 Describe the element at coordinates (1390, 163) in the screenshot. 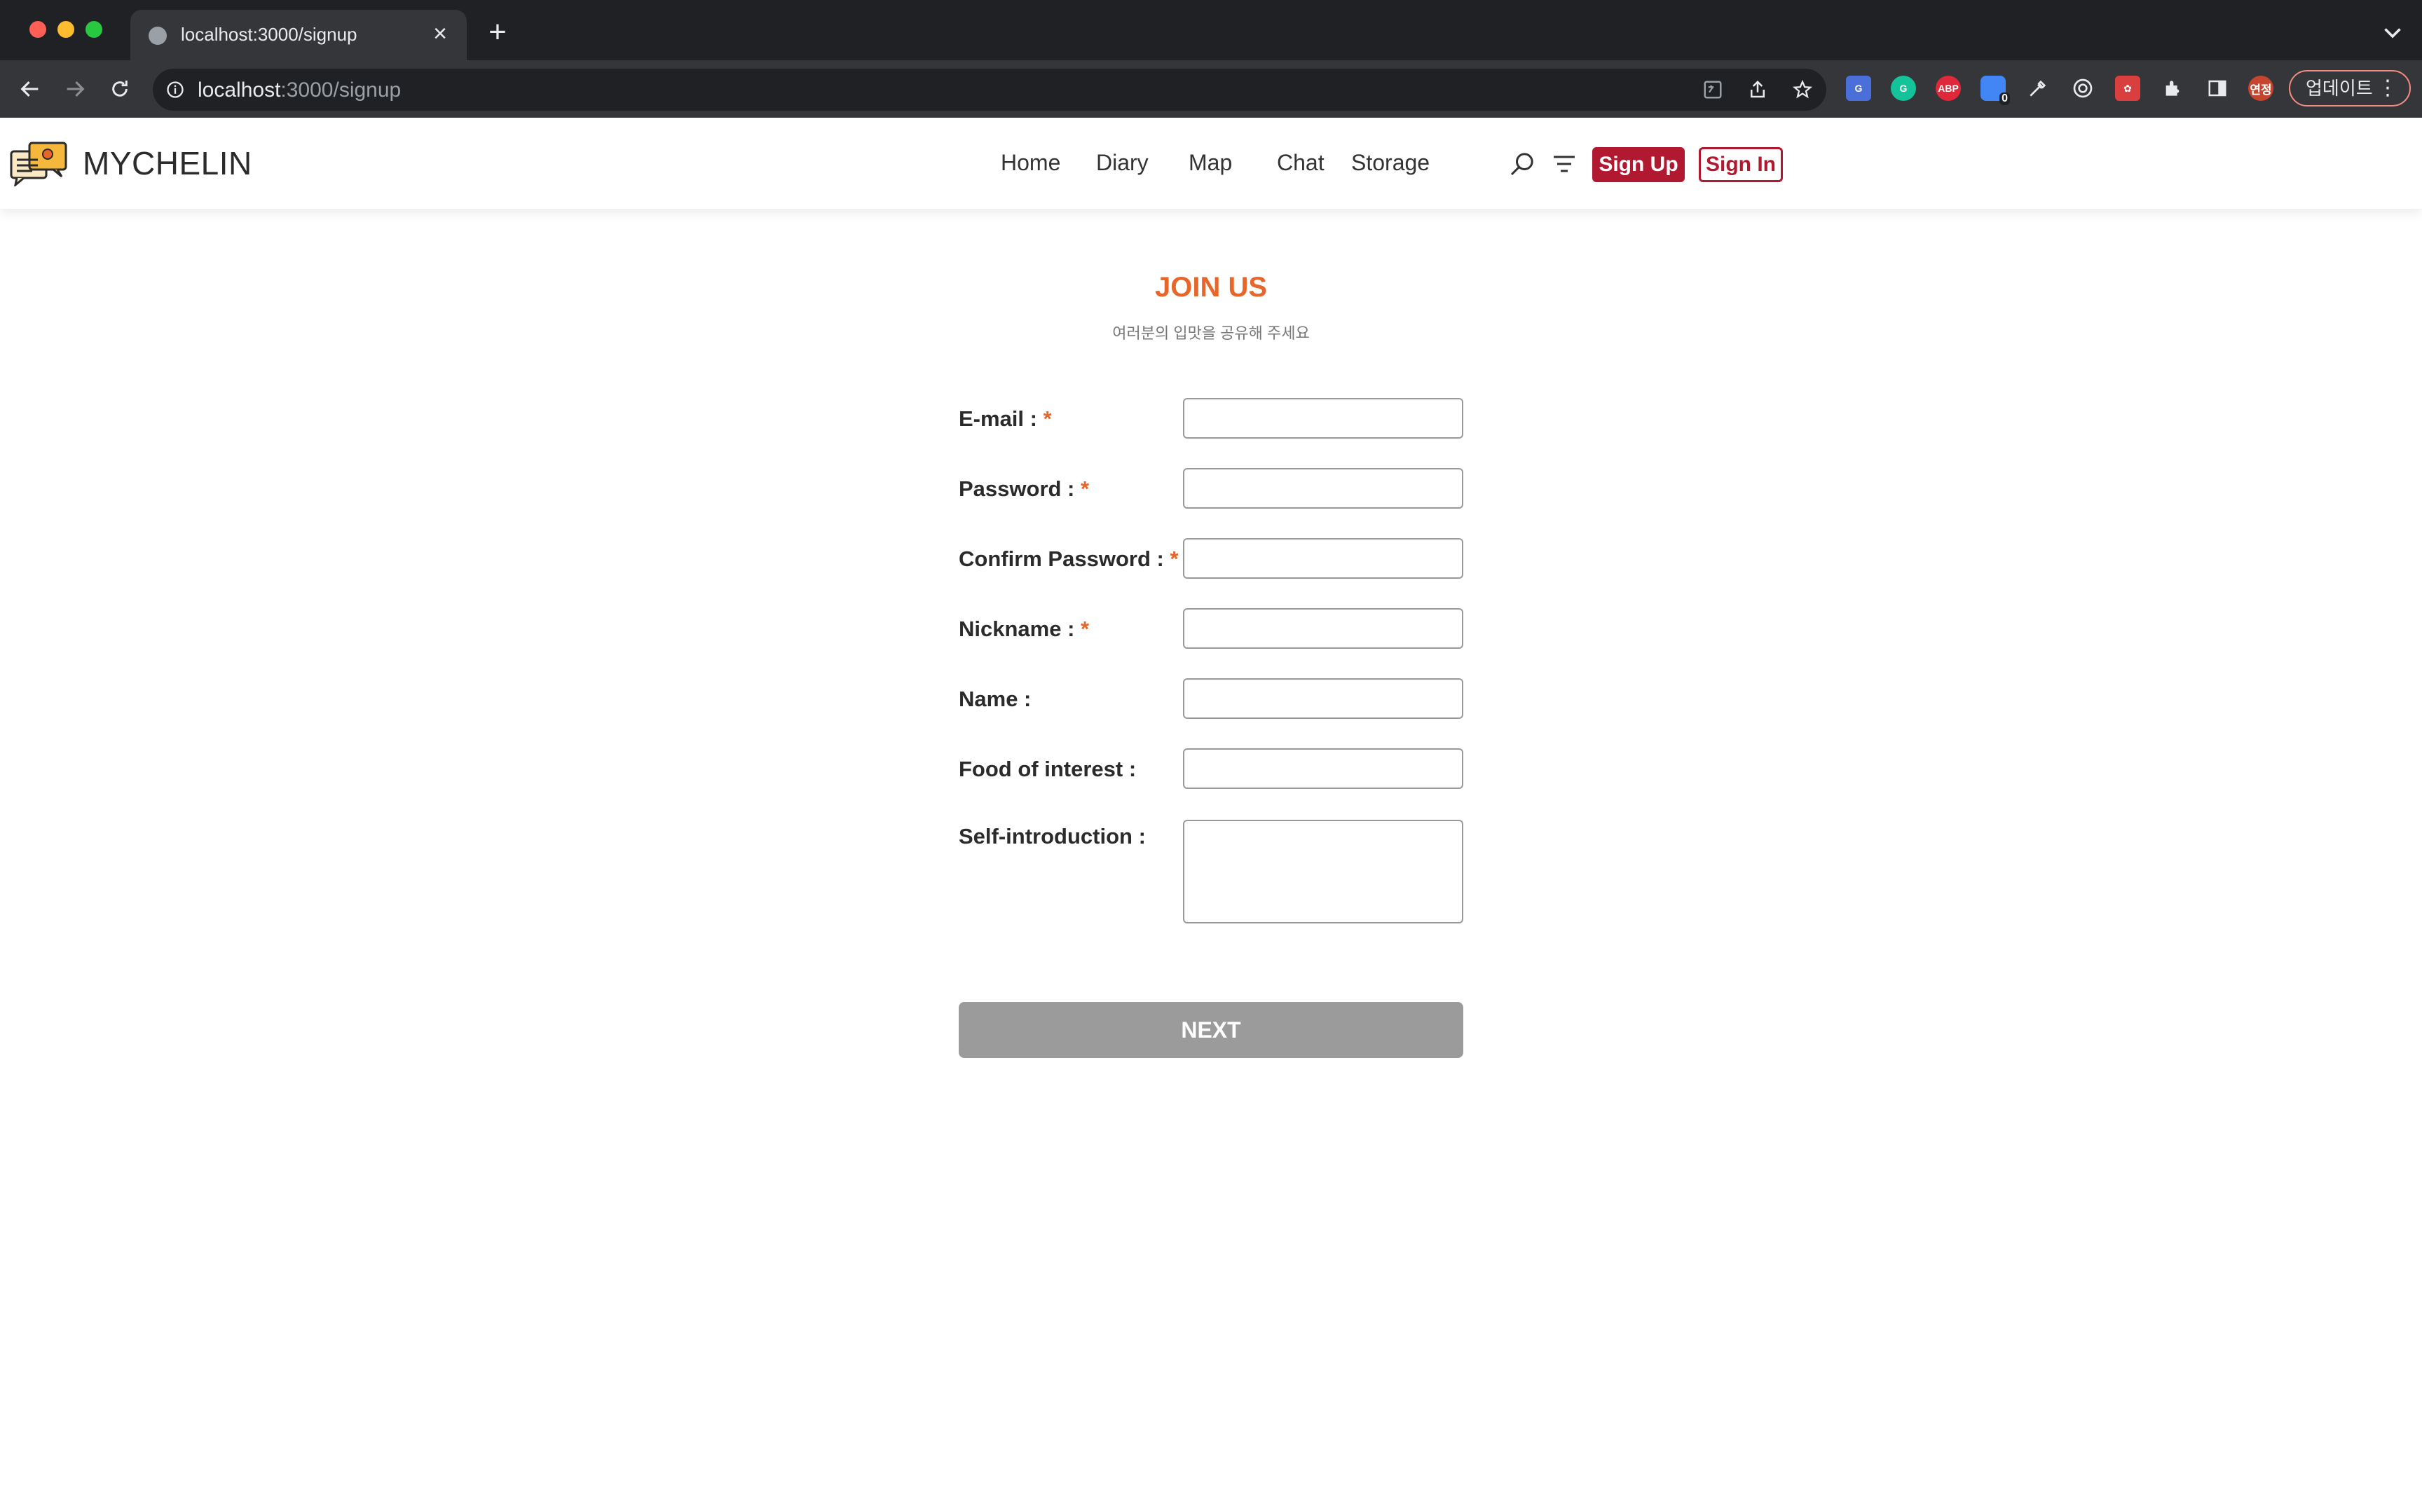

I see `nav-storage: Storage` at that location.